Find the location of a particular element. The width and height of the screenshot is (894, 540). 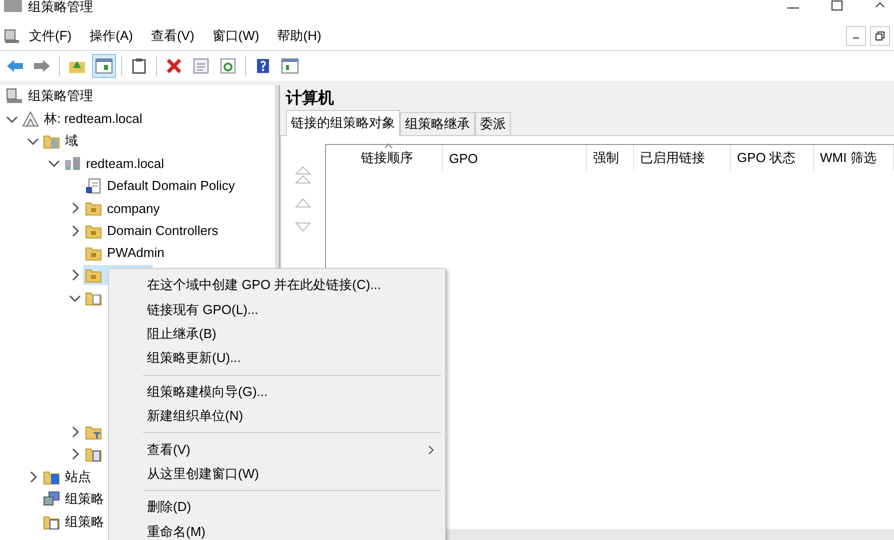

back-arrow-icon is located at coordinates (15, 66).